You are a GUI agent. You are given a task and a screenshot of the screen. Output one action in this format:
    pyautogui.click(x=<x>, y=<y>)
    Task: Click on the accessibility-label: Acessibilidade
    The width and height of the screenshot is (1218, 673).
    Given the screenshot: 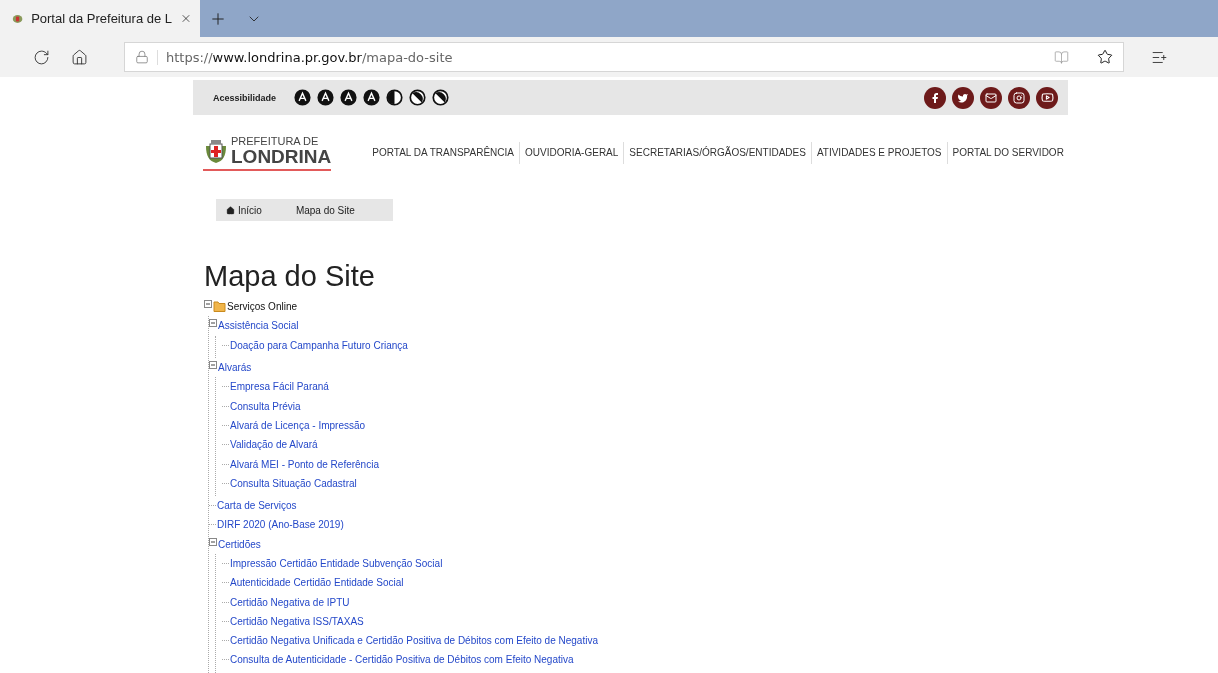 What is the action you would take?
    pyautogui.click(x=245, y=97)
    